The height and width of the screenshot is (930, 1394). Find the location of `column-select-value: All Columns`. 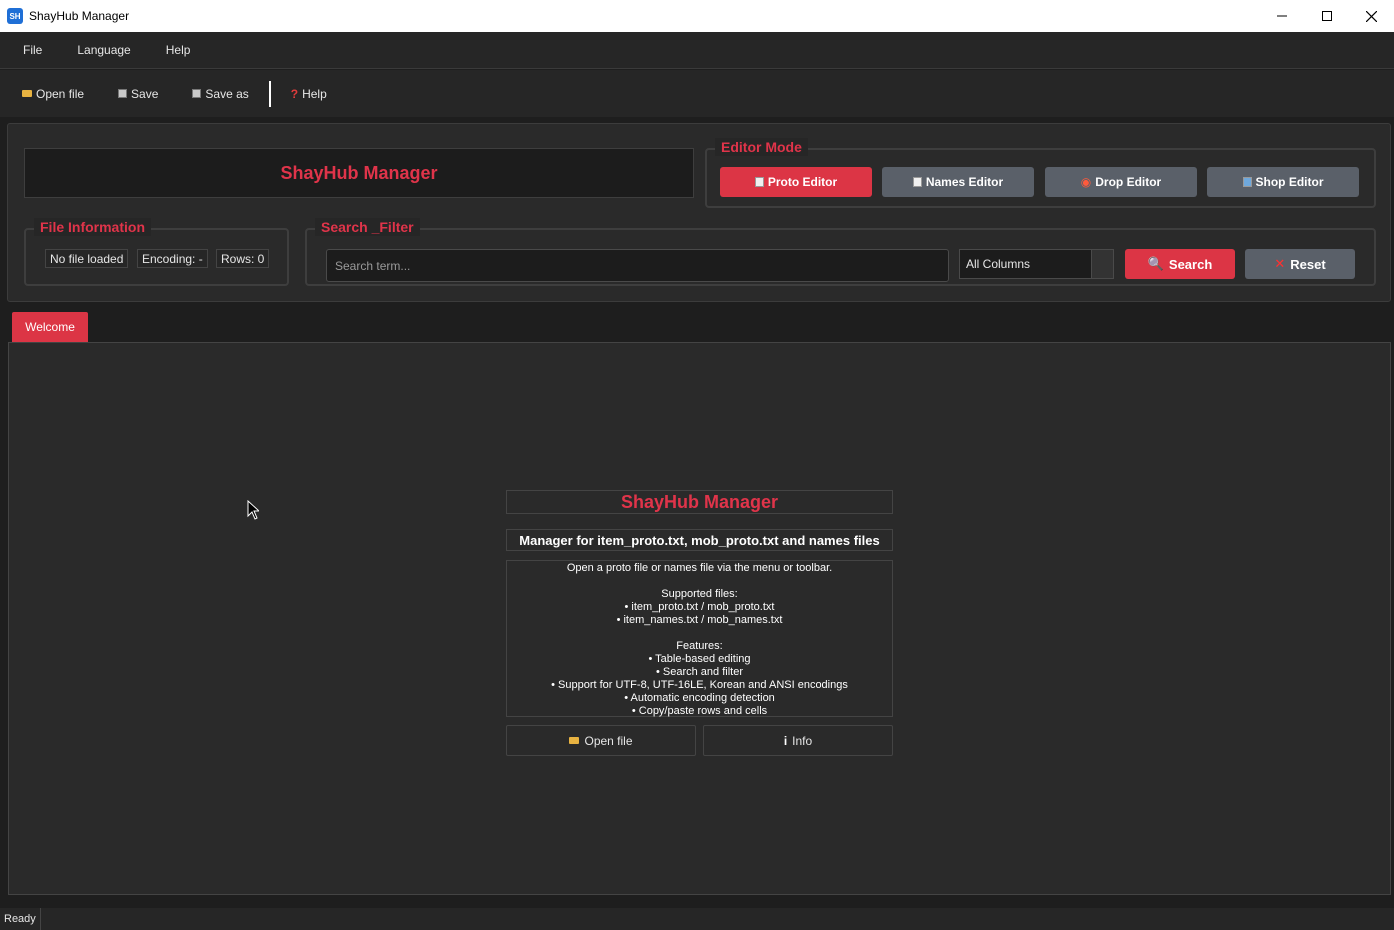

column-select-value: All Columns is located at coordinates (998, 264).